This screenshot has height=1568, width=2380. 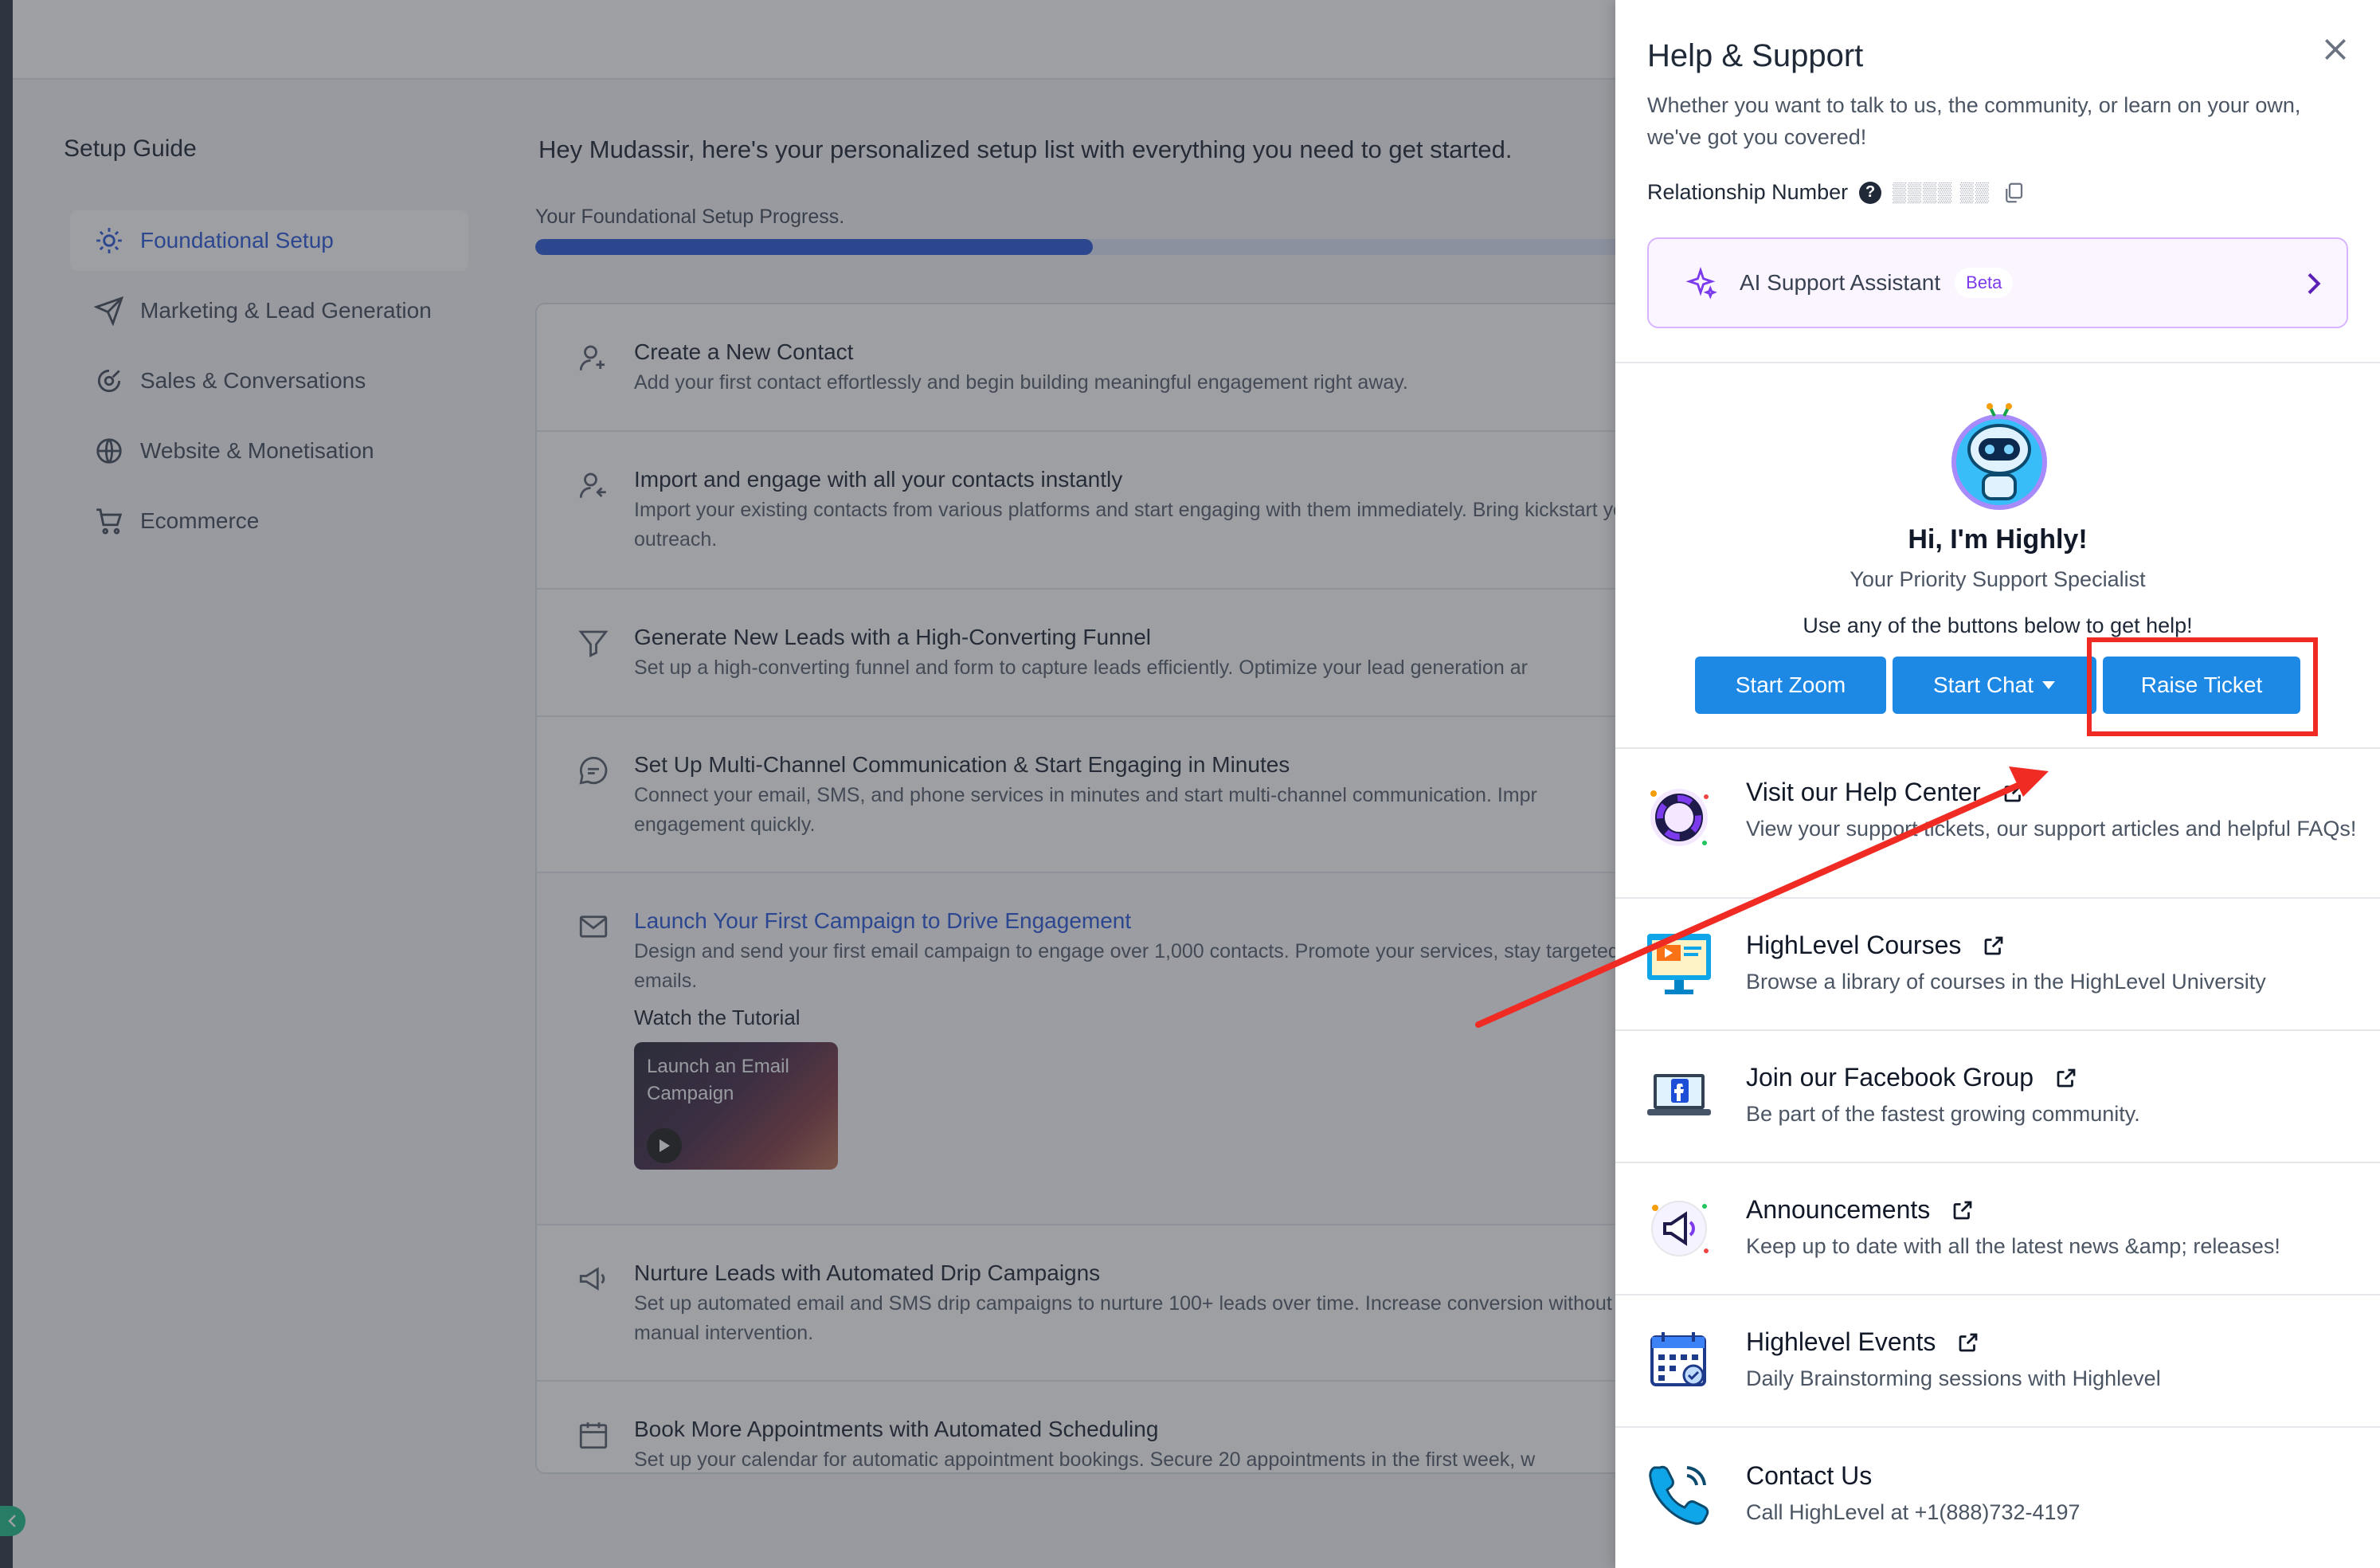 I want to click on relationship-number-row: Relationship Number ? ▒▒▒▒ ▒▒, so click(x=1836, y=192).